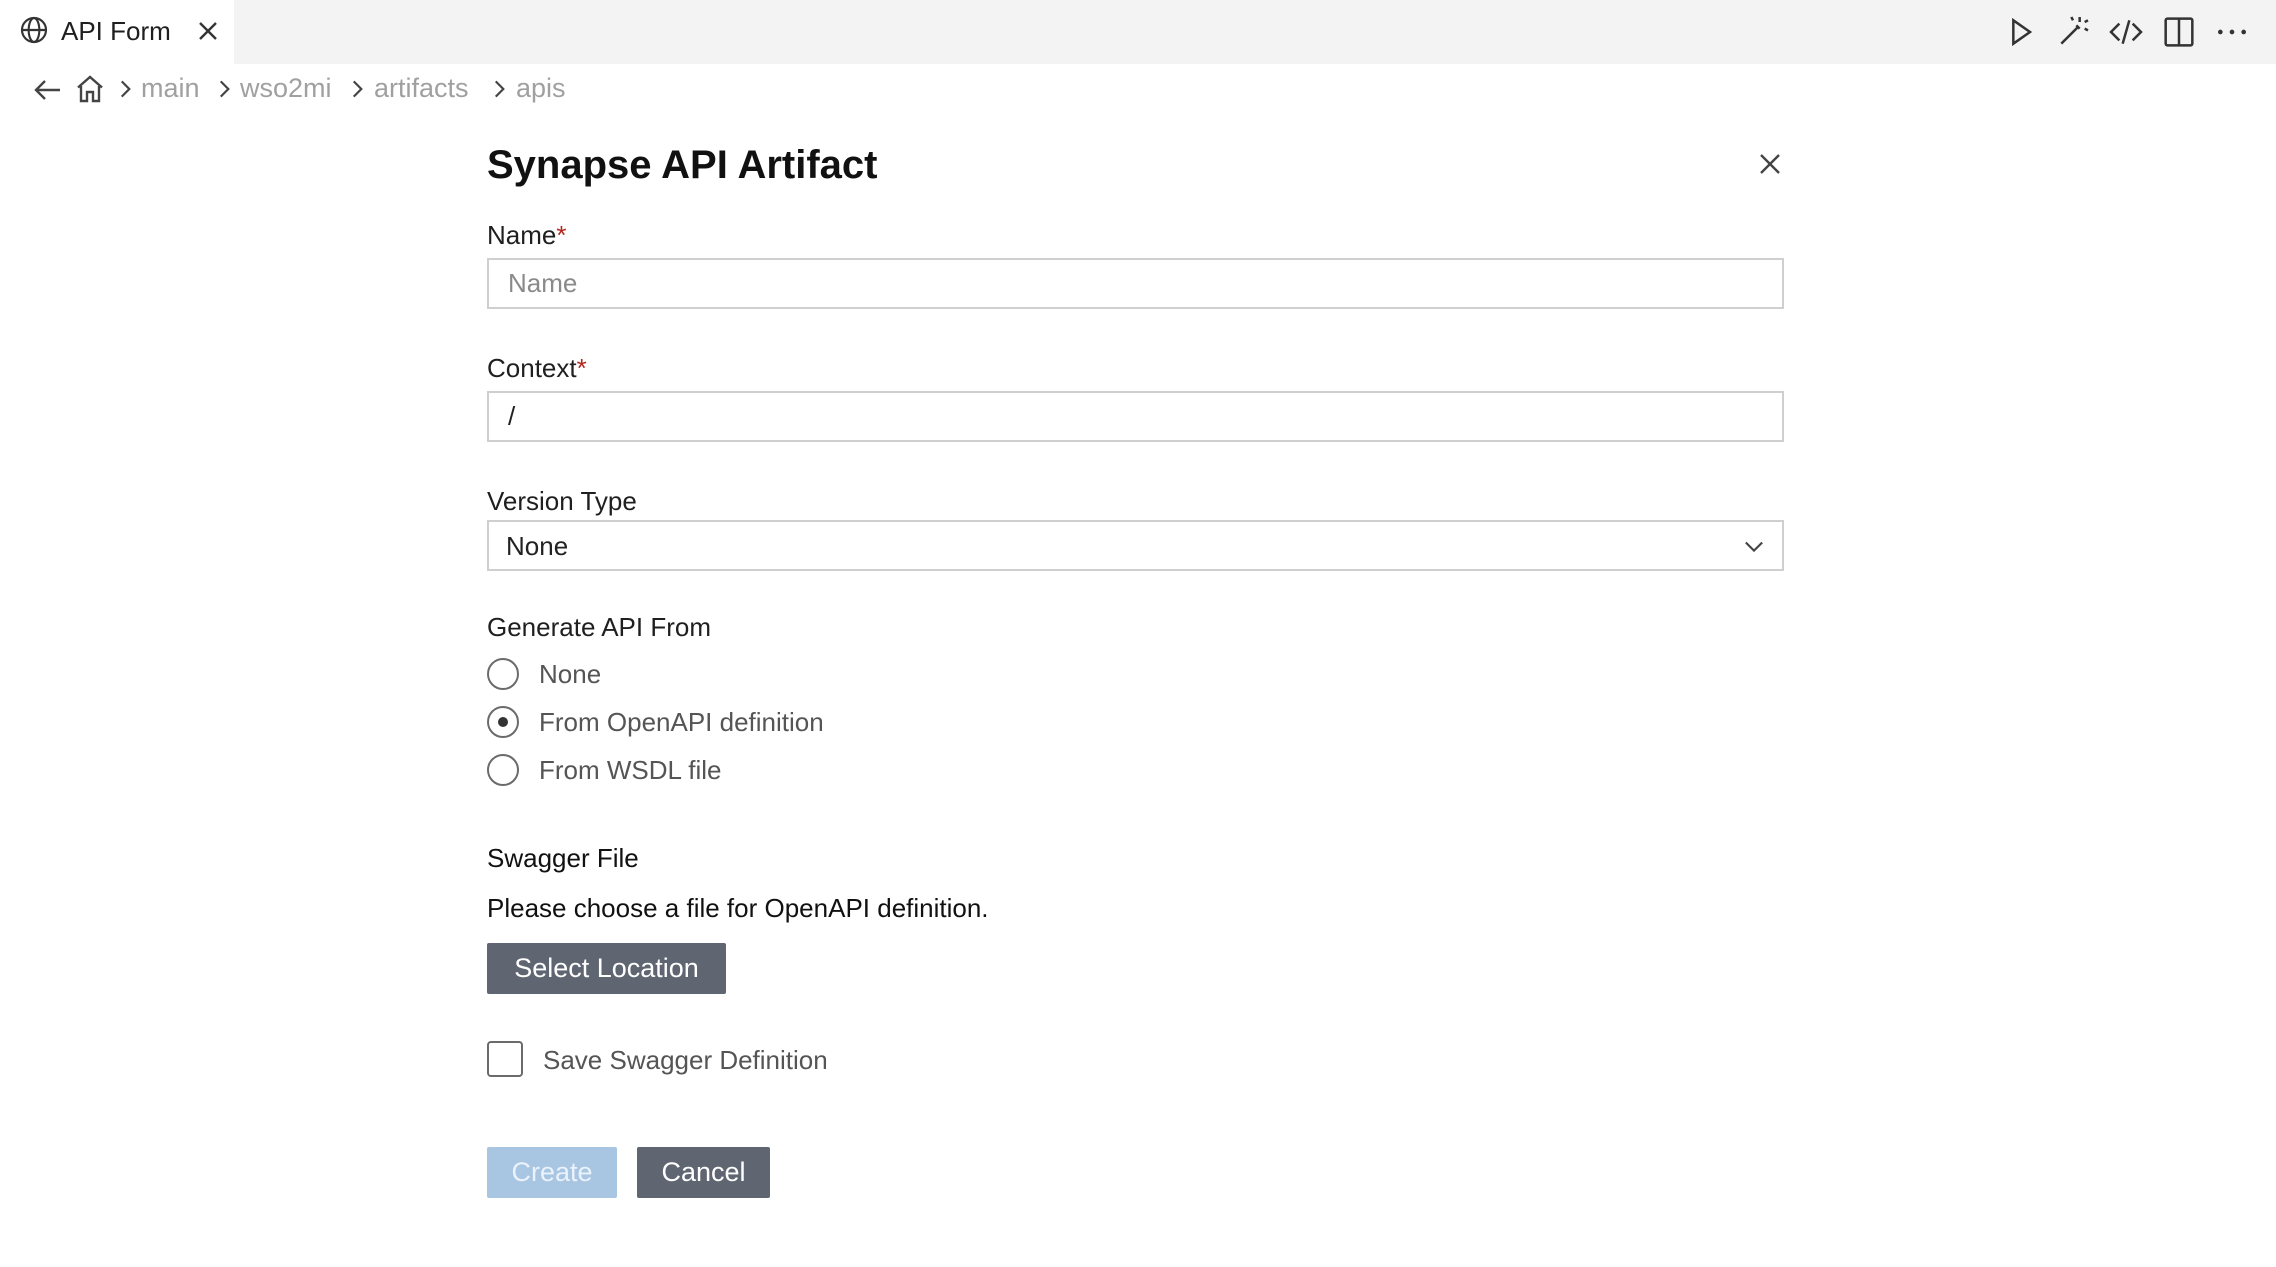 The image size is (2276, 1267). I want to click on name-label: Name*, so click(527, 235).